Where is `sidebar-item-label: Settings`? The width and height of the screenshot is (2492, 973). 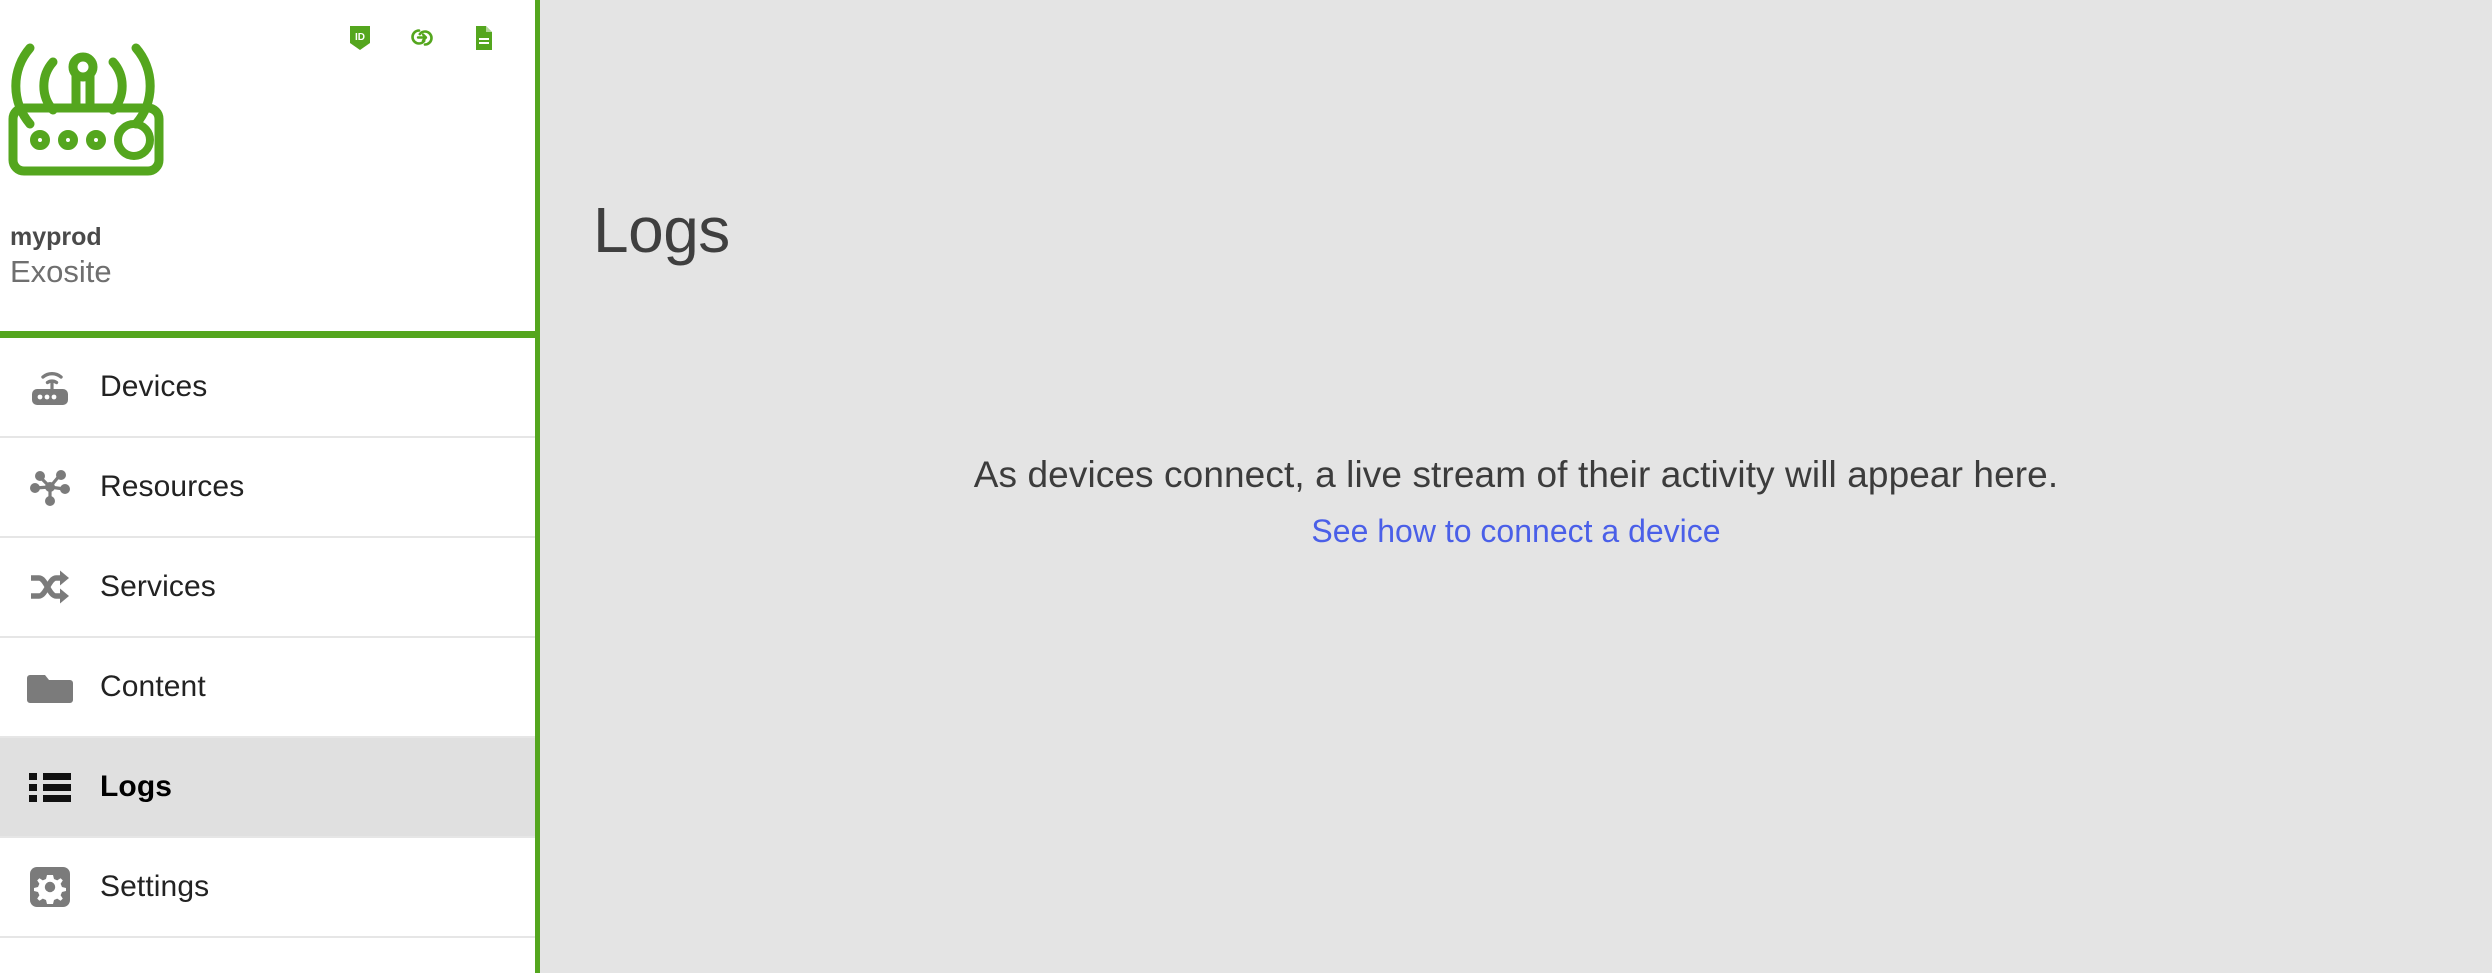
sidebar-item-label: Settings is located at coordinates (155, 886).